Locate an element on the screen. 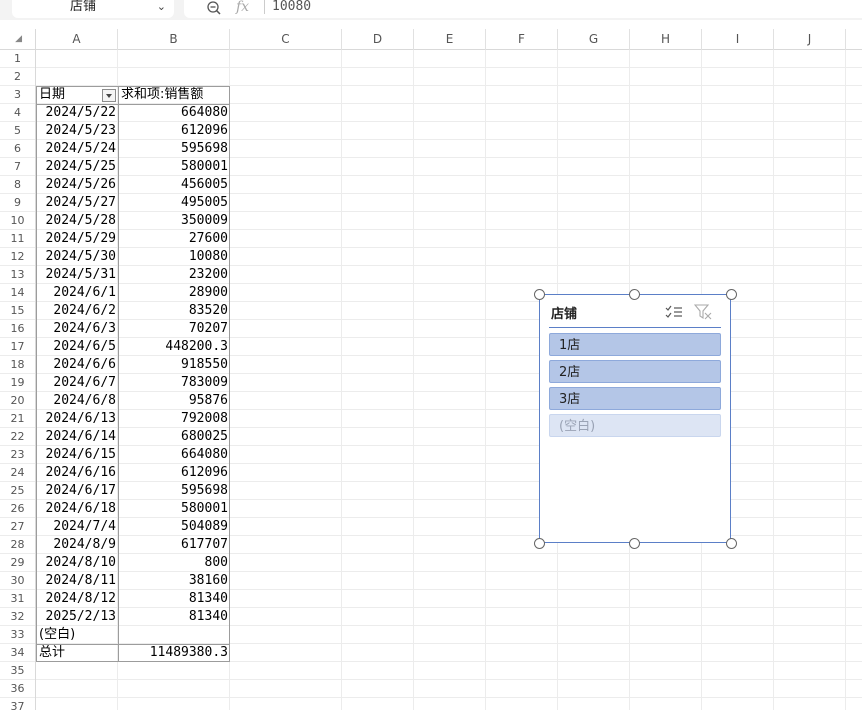  pivot-value-cell: 580001 is located at coordinates (174, 167).